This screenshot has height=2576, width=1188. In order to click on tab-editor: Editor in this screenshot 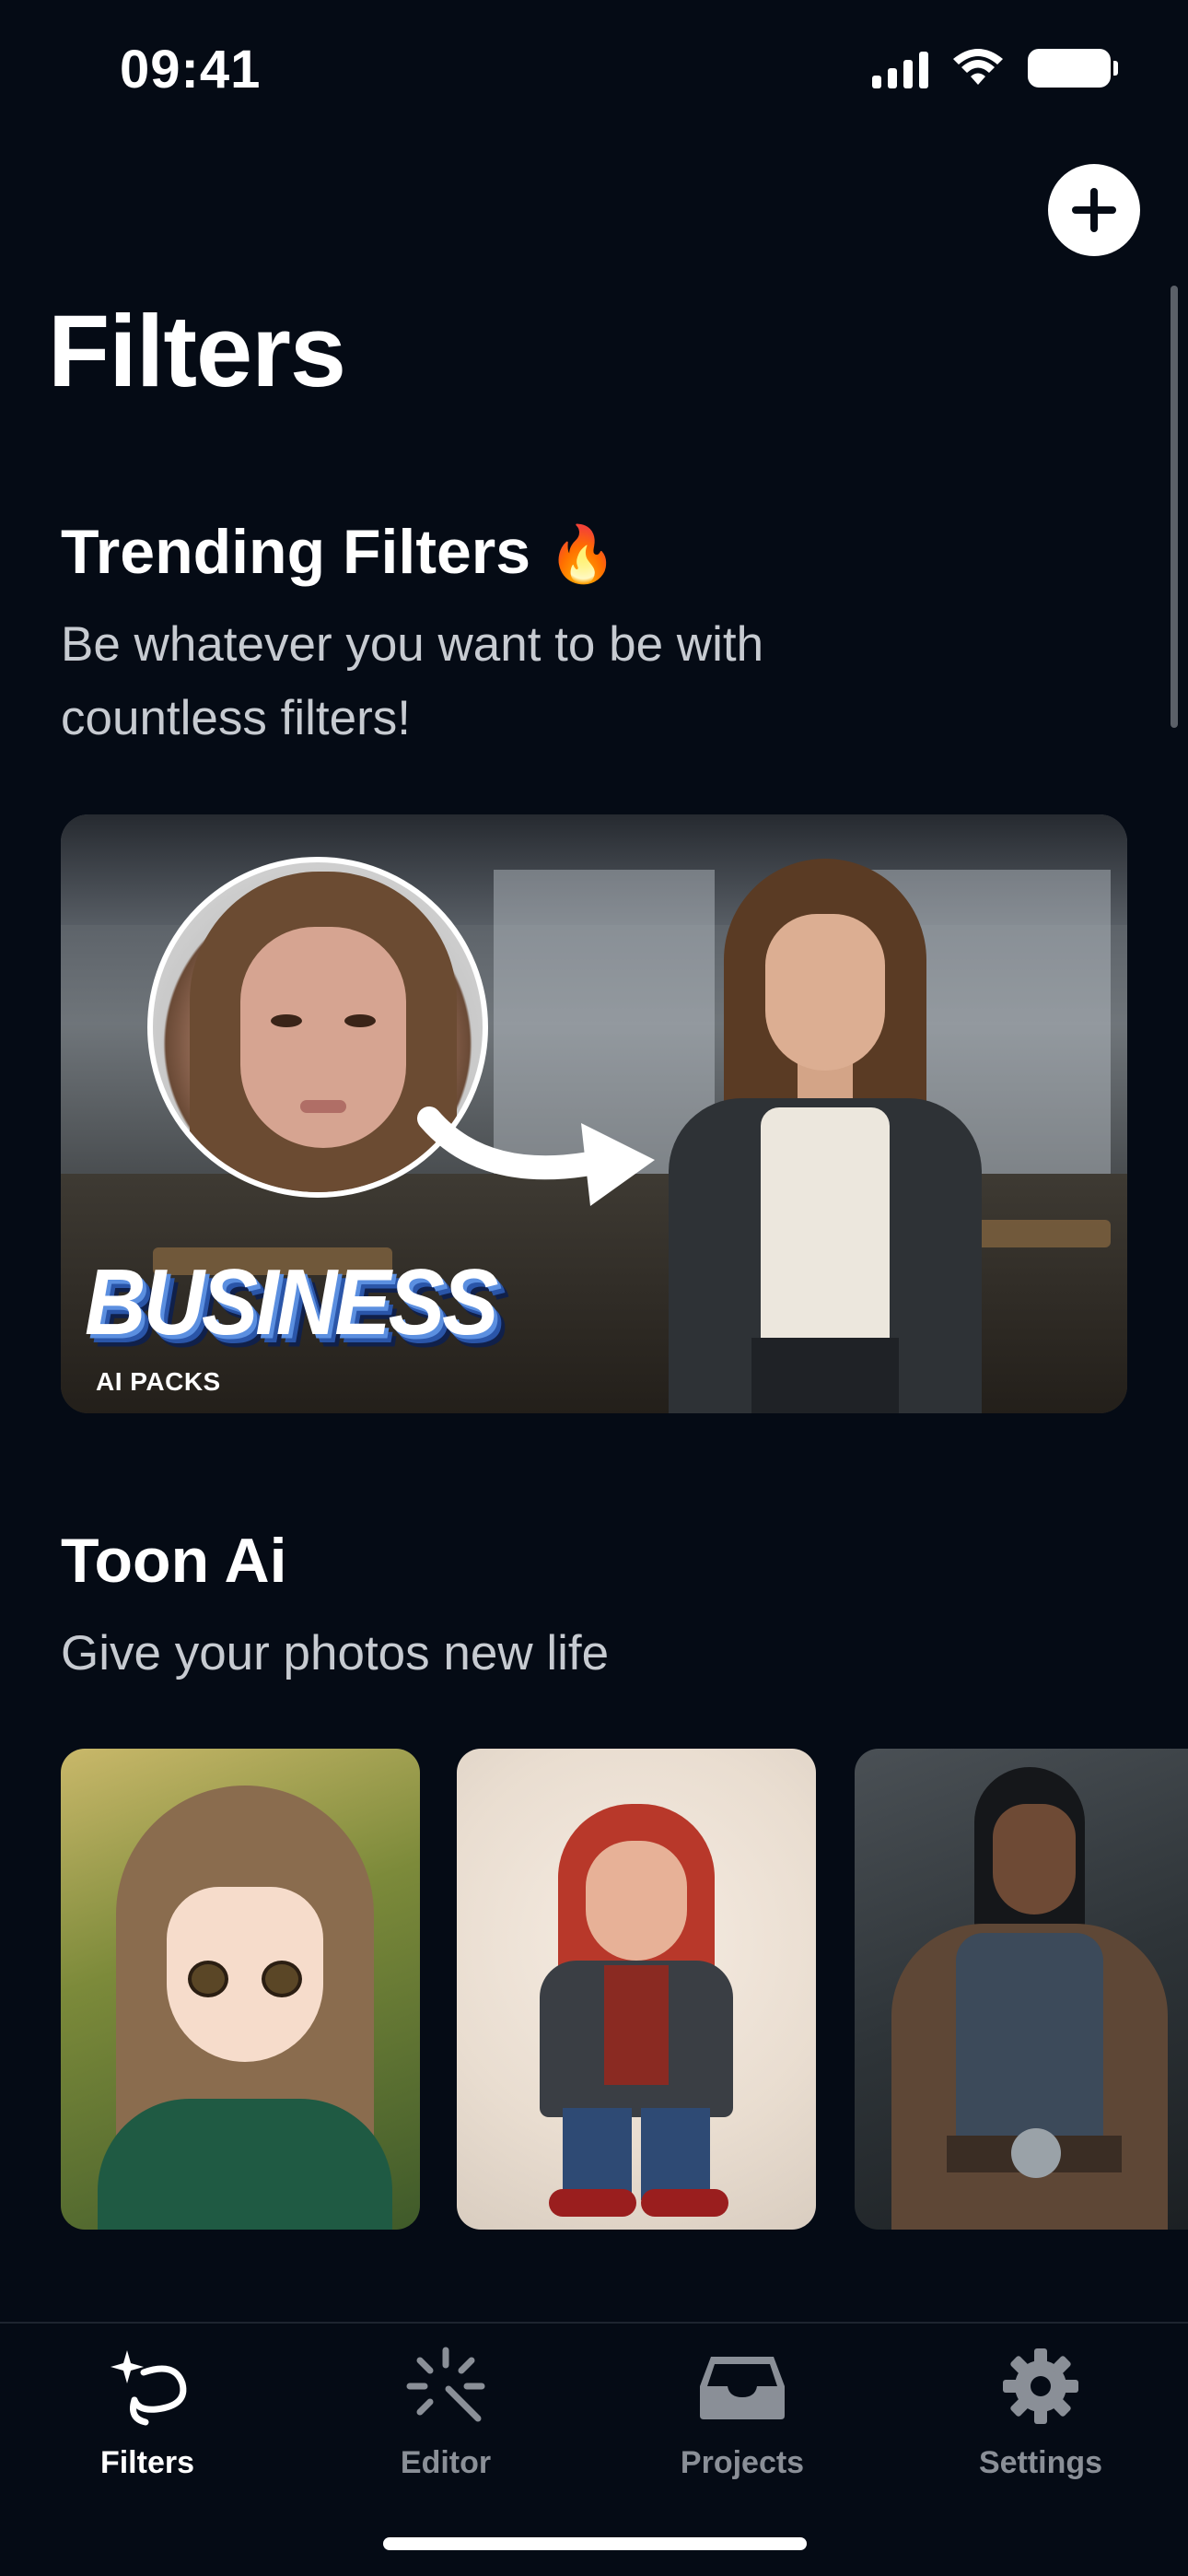, I will do `click(445, 2410)`.